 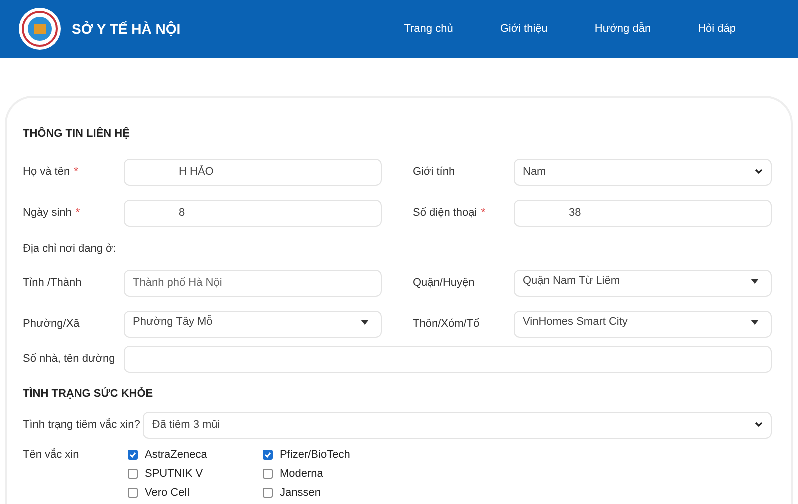 I want to click on dropdown-field: Phường Tây Mỗ, so click(x=253, y=324).